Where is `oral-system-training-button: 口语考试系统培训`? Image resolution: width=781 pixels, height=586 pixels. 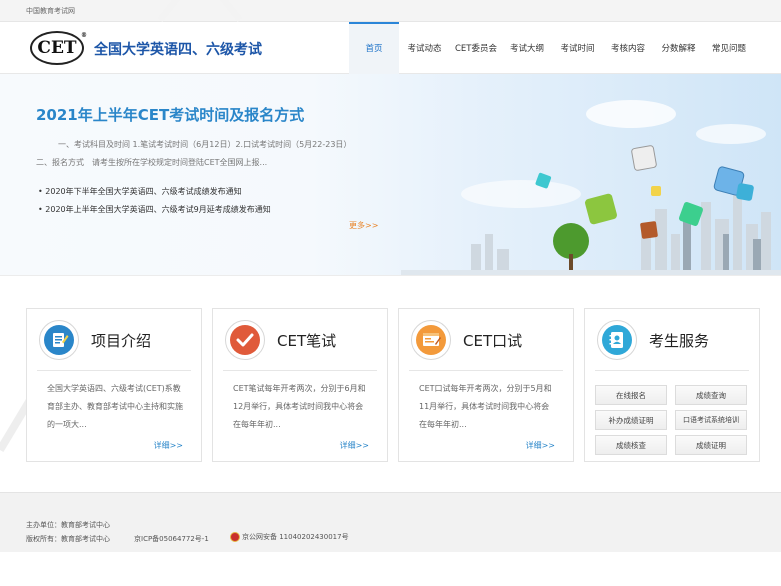 oral-system-training-button: 口语考试系统培训 is located at coordinates (711, 420).